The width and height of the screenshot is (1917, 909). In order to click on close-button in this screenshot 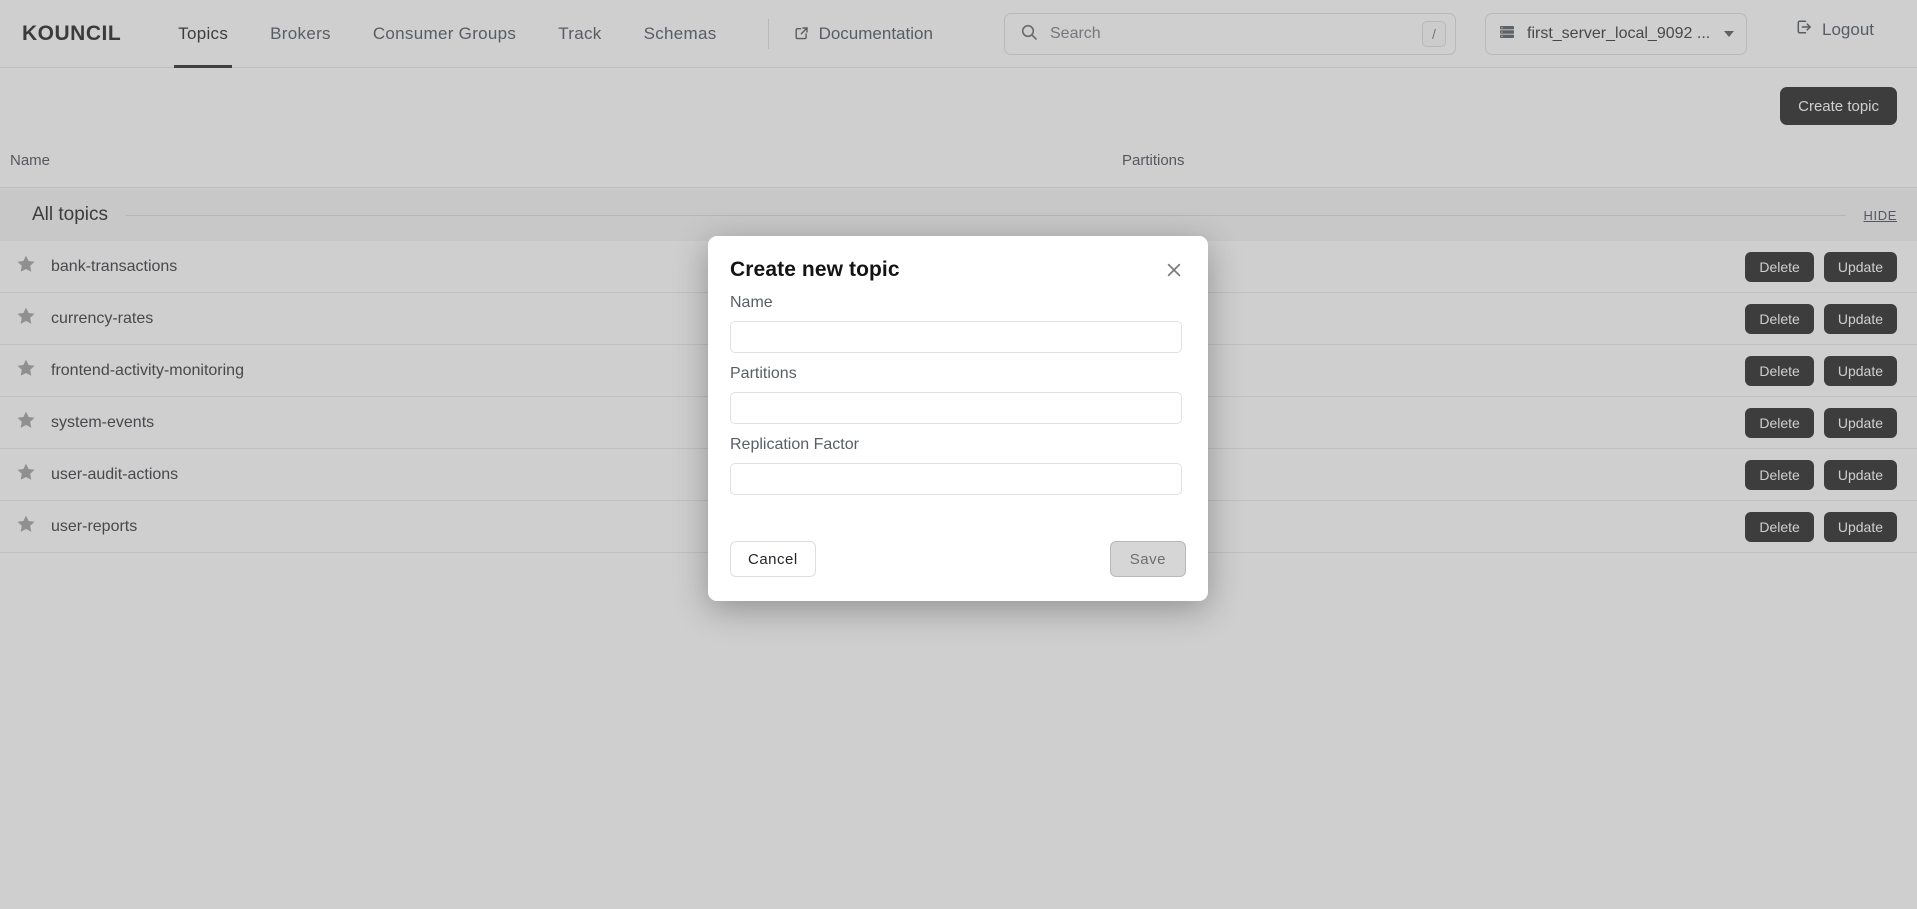, I will do `click(1174, 270)`.